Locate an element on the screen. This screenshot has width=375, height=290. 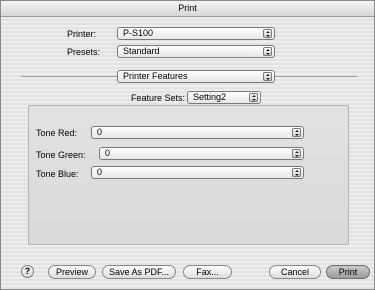
printer-popup: P-S100 is located at coordinates (196, 33).